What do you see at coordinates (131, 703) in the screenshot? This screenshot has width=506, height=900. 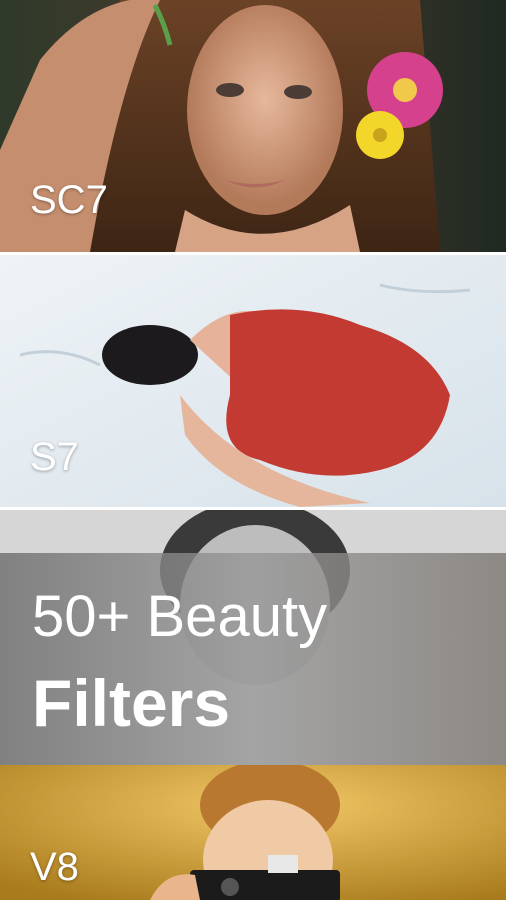 I see `promo-subtitle: Filters` at bounding box center [131, 703].